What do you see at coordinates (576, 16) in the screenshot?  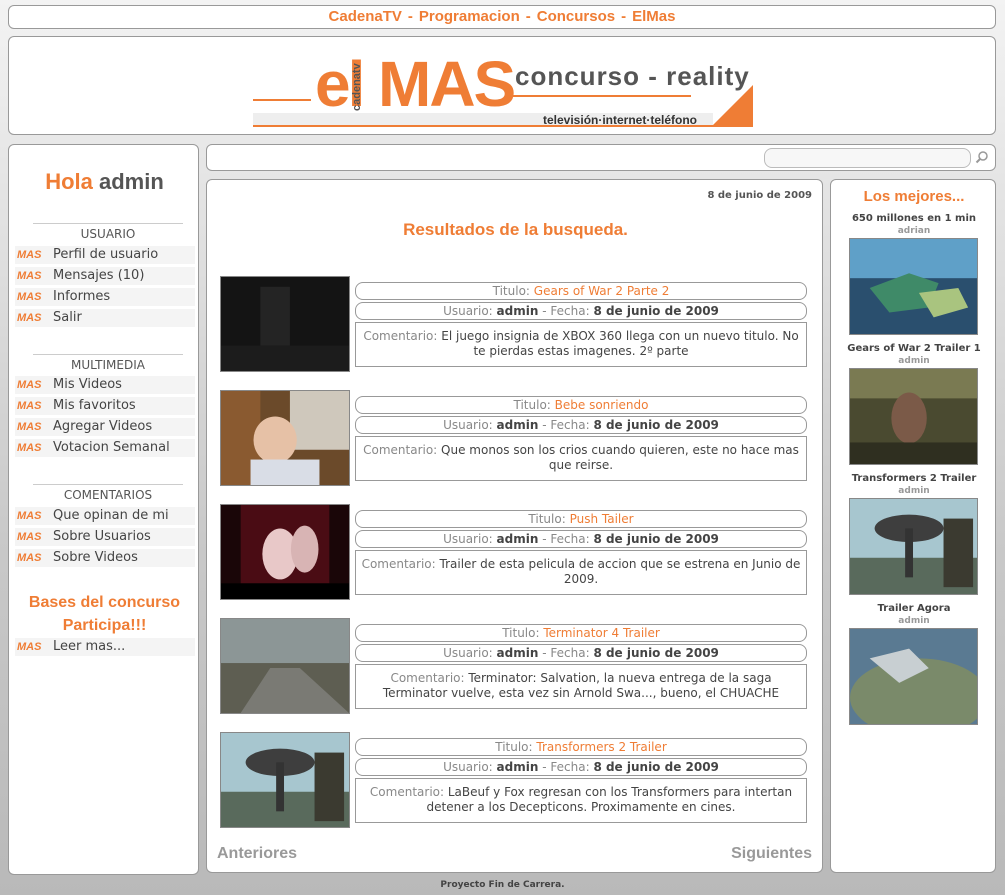 I see `nav-link-concursos: Concursos` at bounding box center [576, 16].